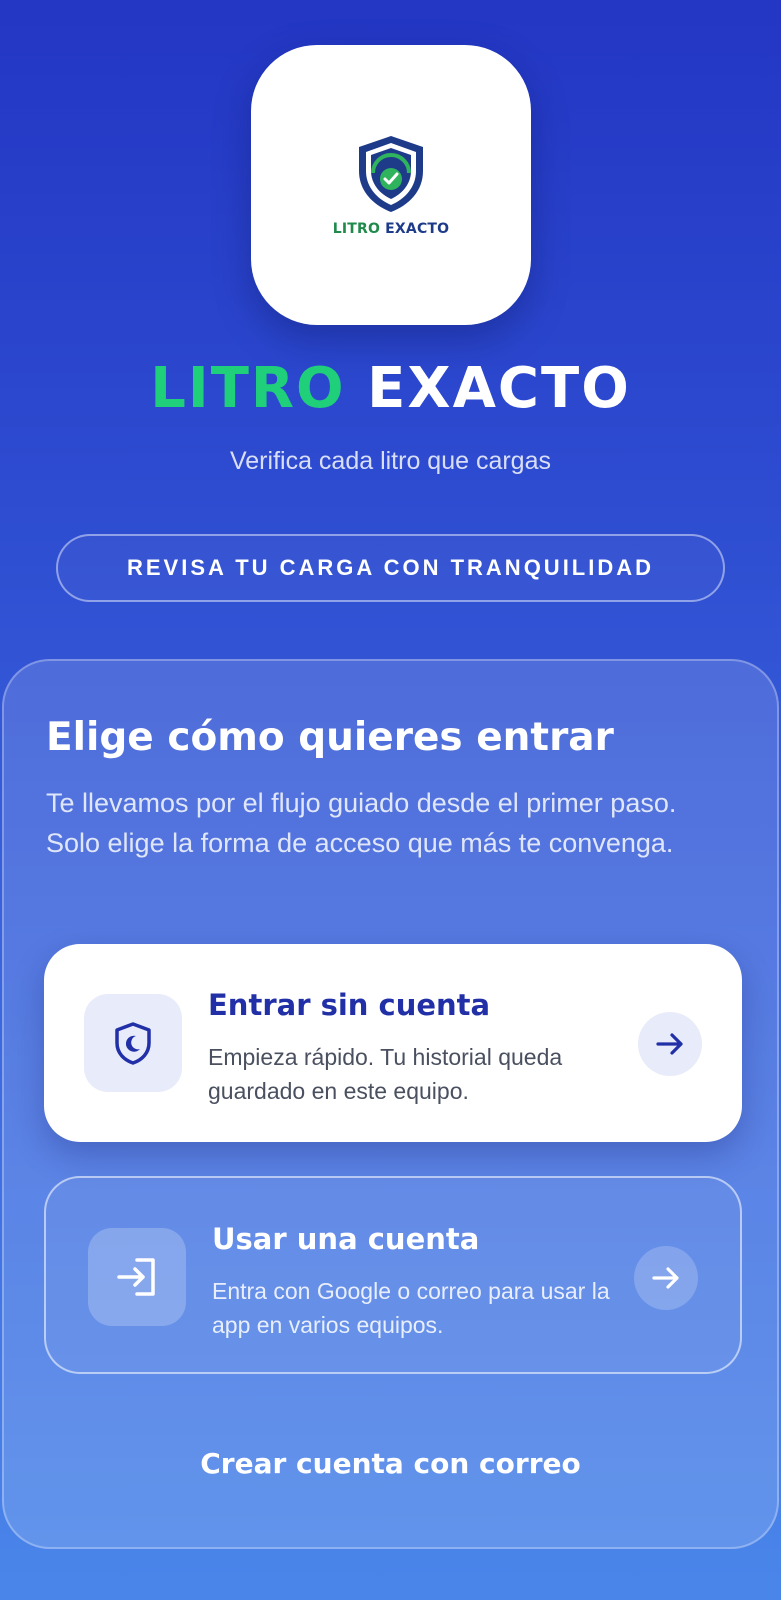  I want to click on app-tagline: Verifica cada litro que cargas, so click(390, 461).